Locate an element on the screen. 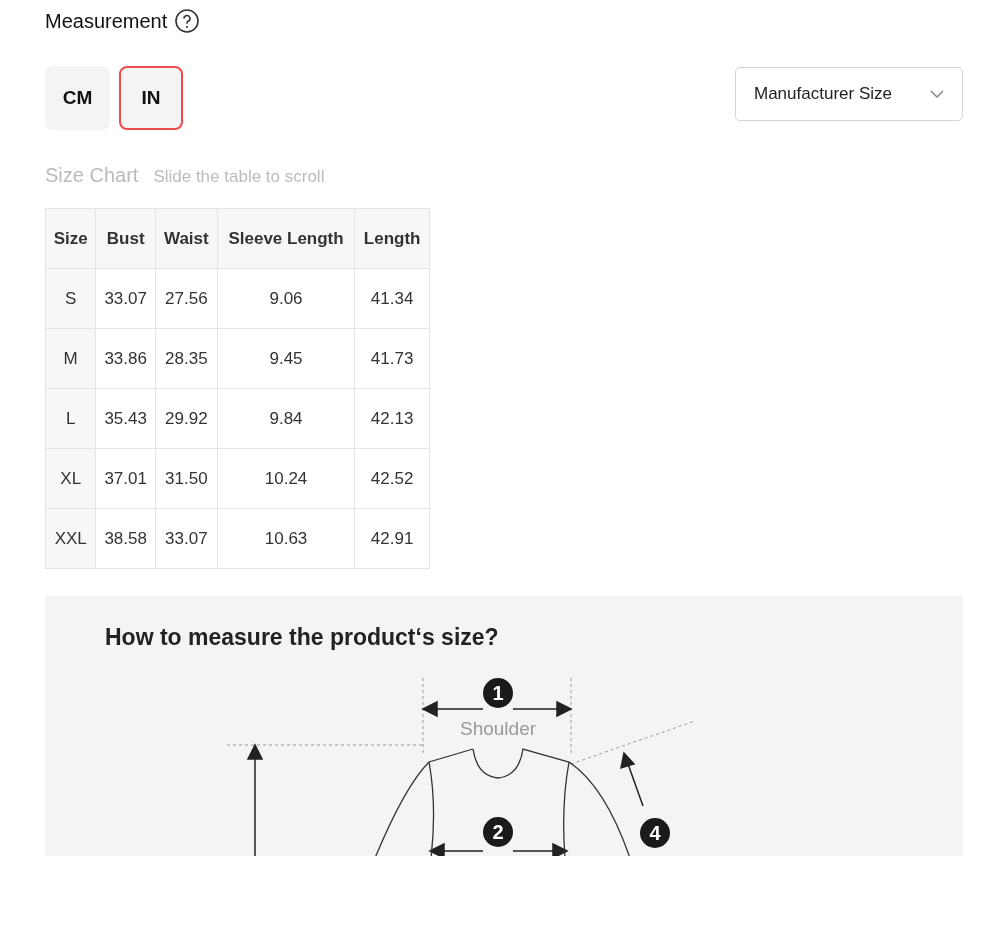 The height and width of the screenshot is (933, 1005). table-cell: 38.58 is located at coordinates (125, 538).